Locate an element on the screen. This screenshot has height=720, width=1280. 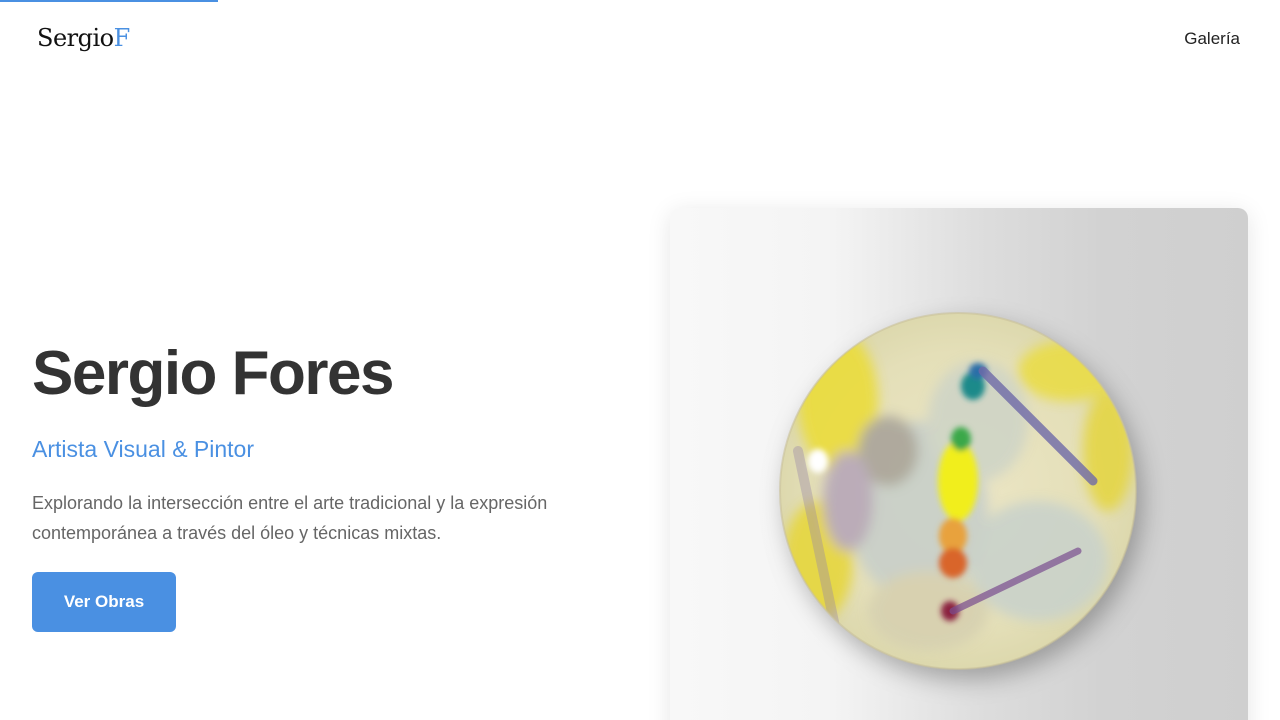
site-header: SergioF Galería is located at coordinates (640, 40).